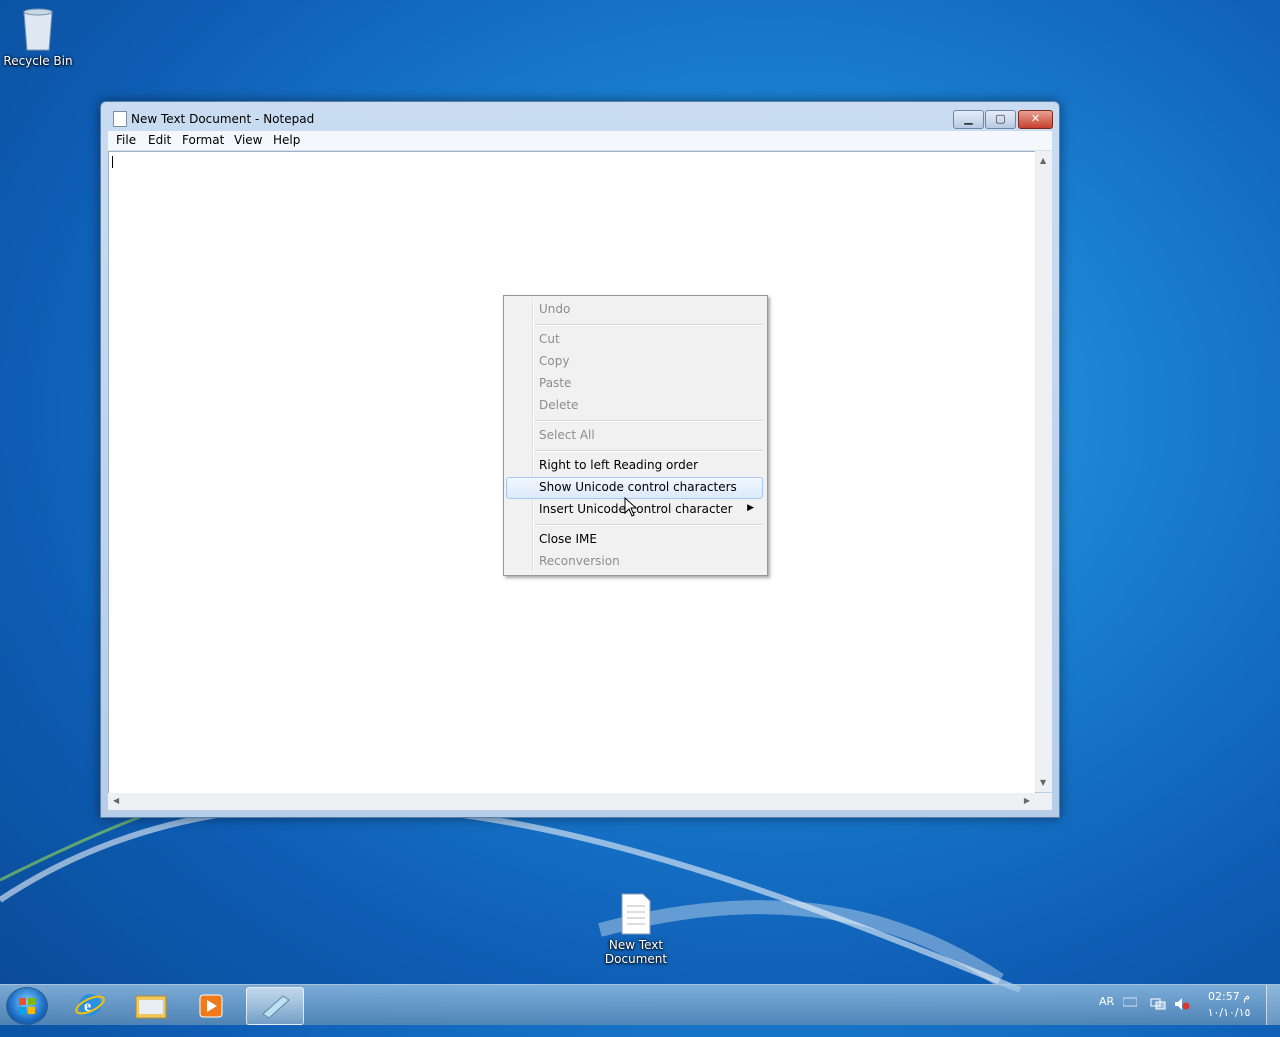 This screenshot has width=1280, height=1037. I want to click on menu-format: Format, so click(203, 140).